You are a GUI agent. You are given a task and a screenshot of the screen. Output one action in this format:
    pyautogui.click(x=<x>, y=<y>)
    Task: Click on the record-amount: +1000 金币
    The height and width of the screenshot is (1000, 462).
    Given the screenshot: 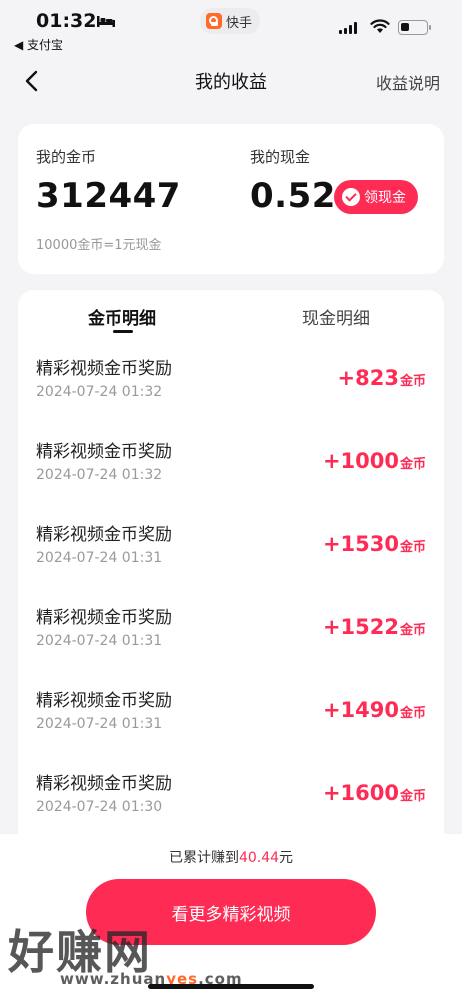 What is the action you would take?
    pyautogui.click(x=374, y=461)
    